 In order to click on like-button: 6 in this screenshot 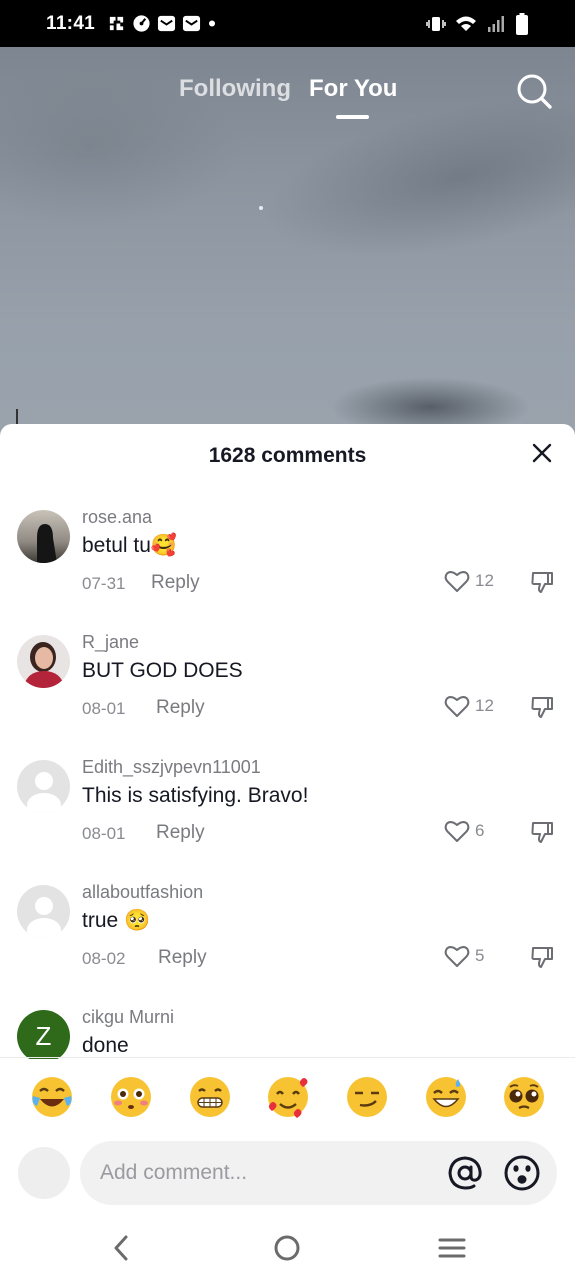, I will do `click(464, 831)`.